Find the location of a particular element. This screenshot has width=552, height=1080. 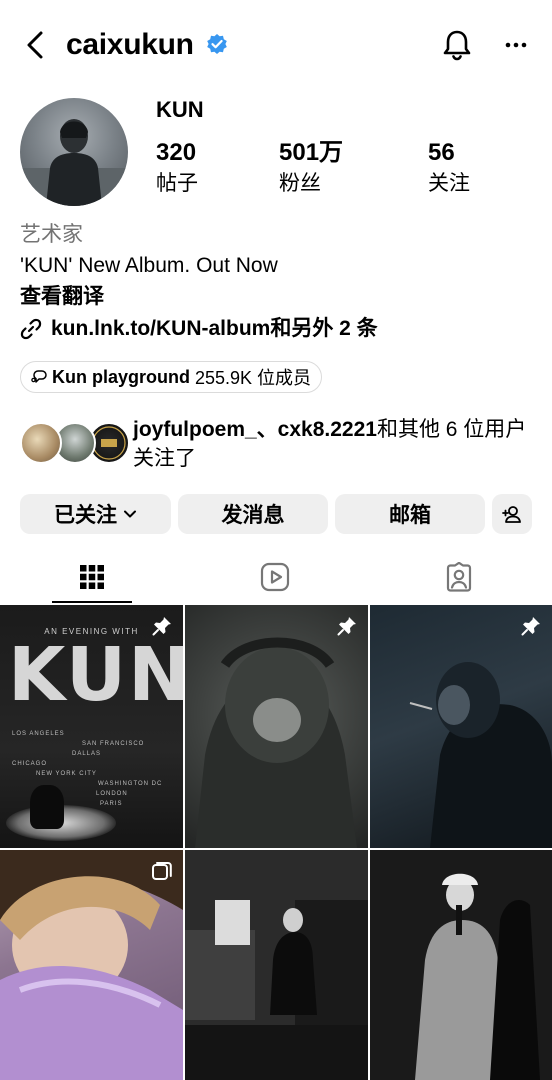

tagged-icon is located at coordinates (459, 577).